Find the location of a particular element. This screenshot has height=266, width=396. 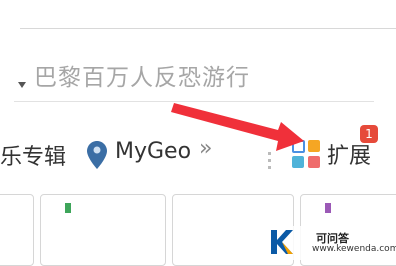

bookmark-label-mygeo: MyGeo is located at coordinates (153, 151).